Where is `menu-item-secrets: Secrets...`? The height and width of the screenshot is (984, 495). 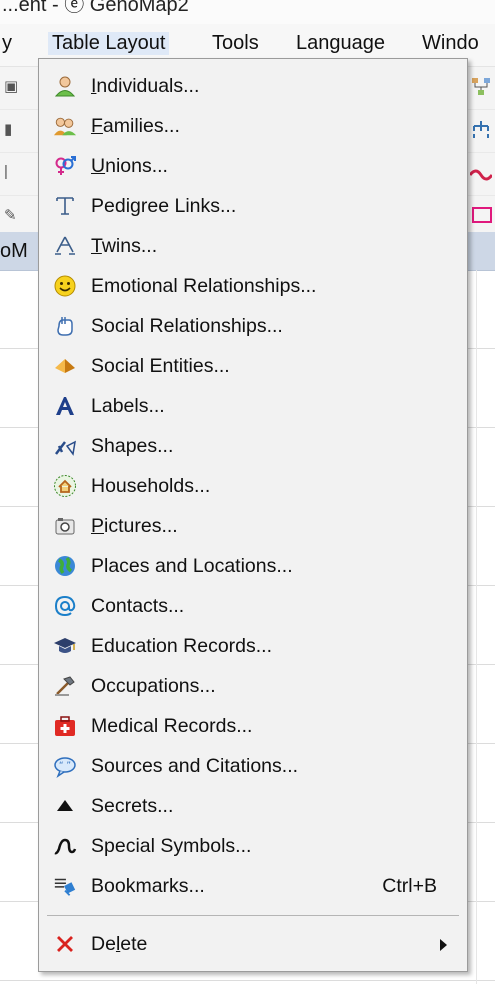 menu-item-secrets: Secrets... is located at coordinates (253, 807).